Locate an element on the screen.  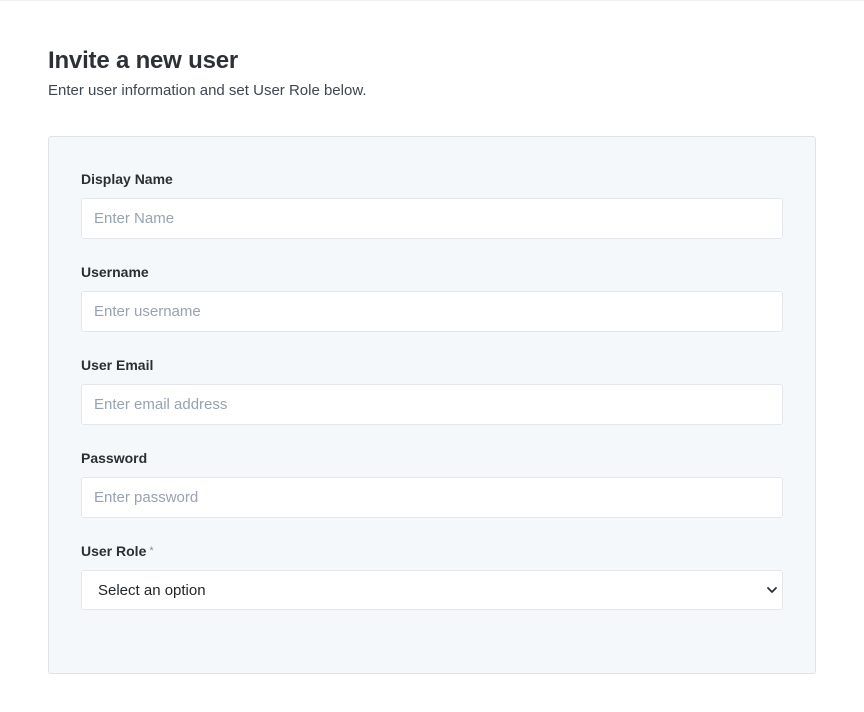
display-name-field: Display Name is located at coordinates (432, 204).